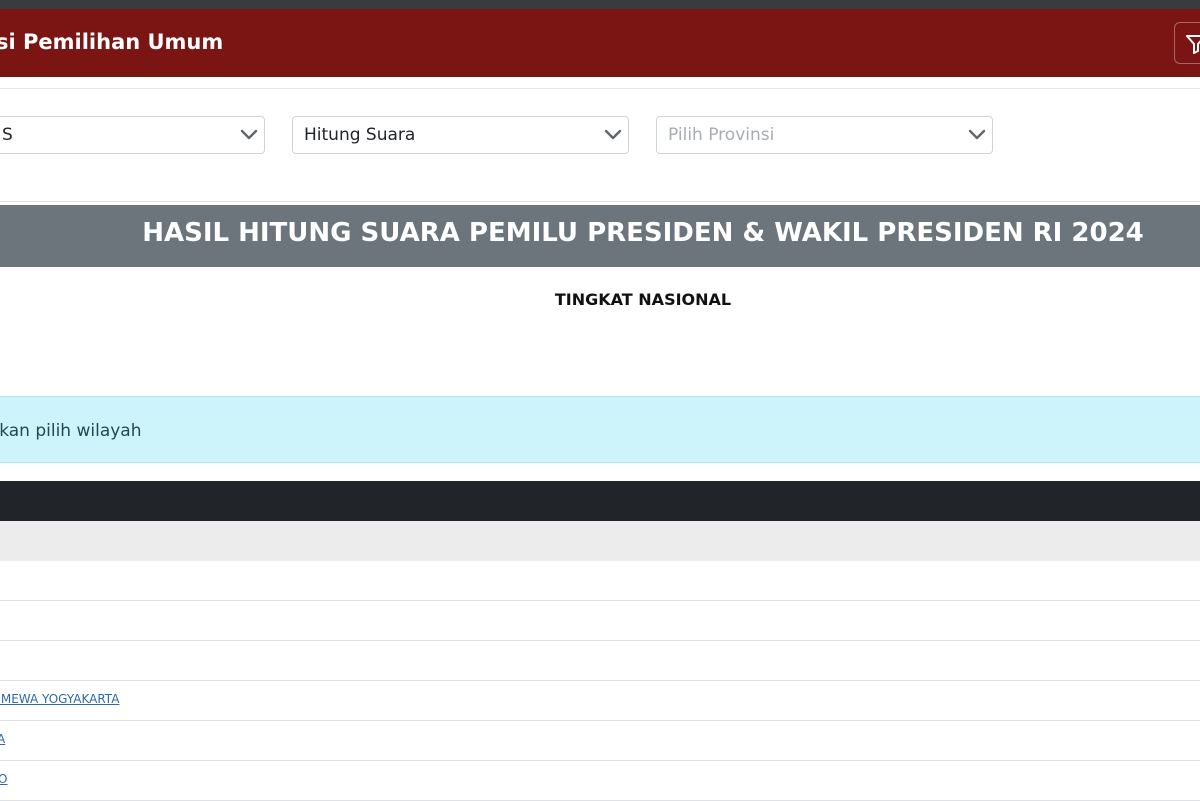  I want to click on filter-toggle-button, so click(1187, 43).